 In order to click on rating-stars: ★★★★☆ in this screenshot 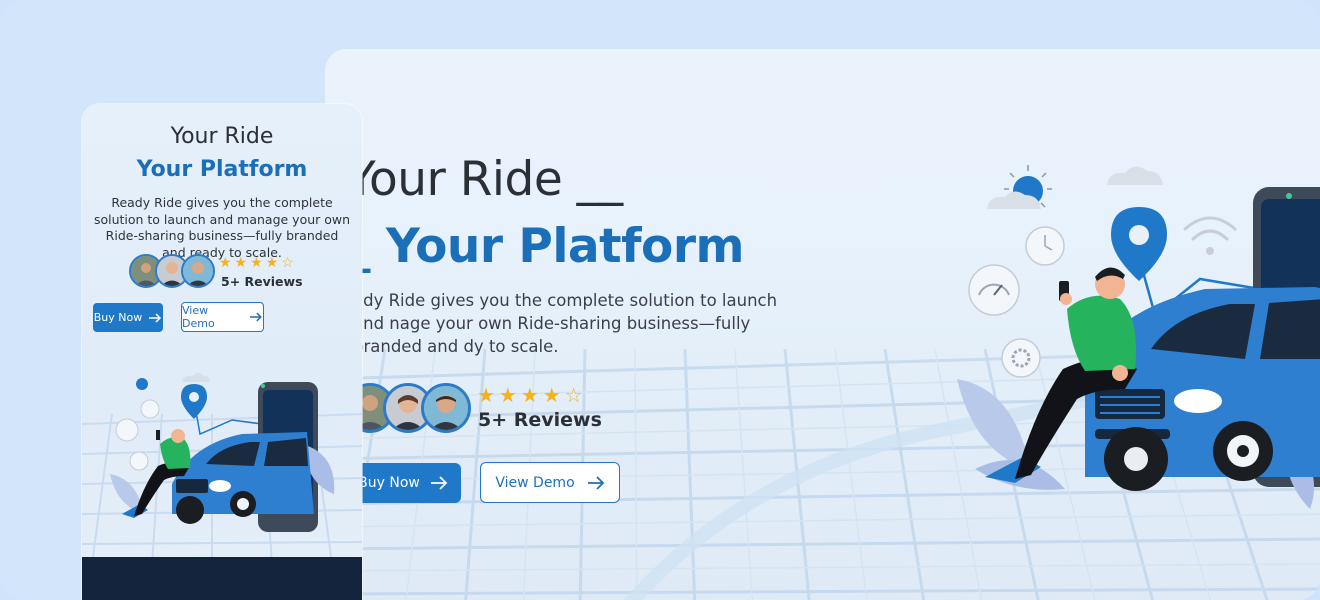, I will do `click(532, 396)`.